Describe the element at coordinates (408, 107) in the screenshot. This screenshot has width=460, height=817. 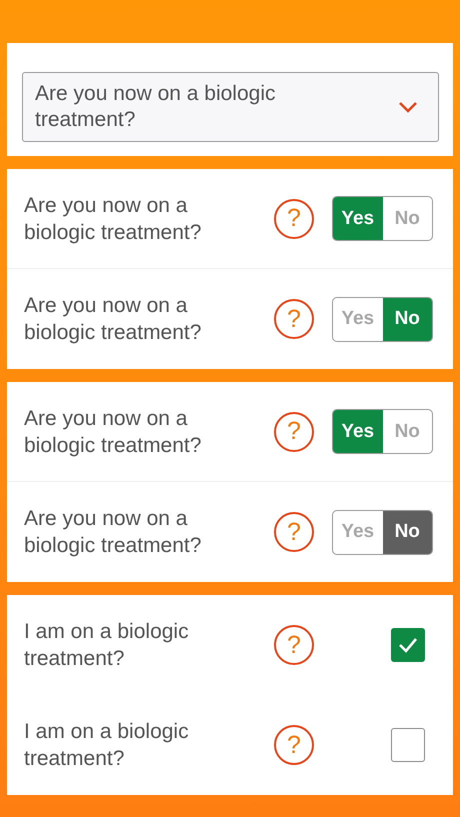
I see `chevron-down-icon` at that location.